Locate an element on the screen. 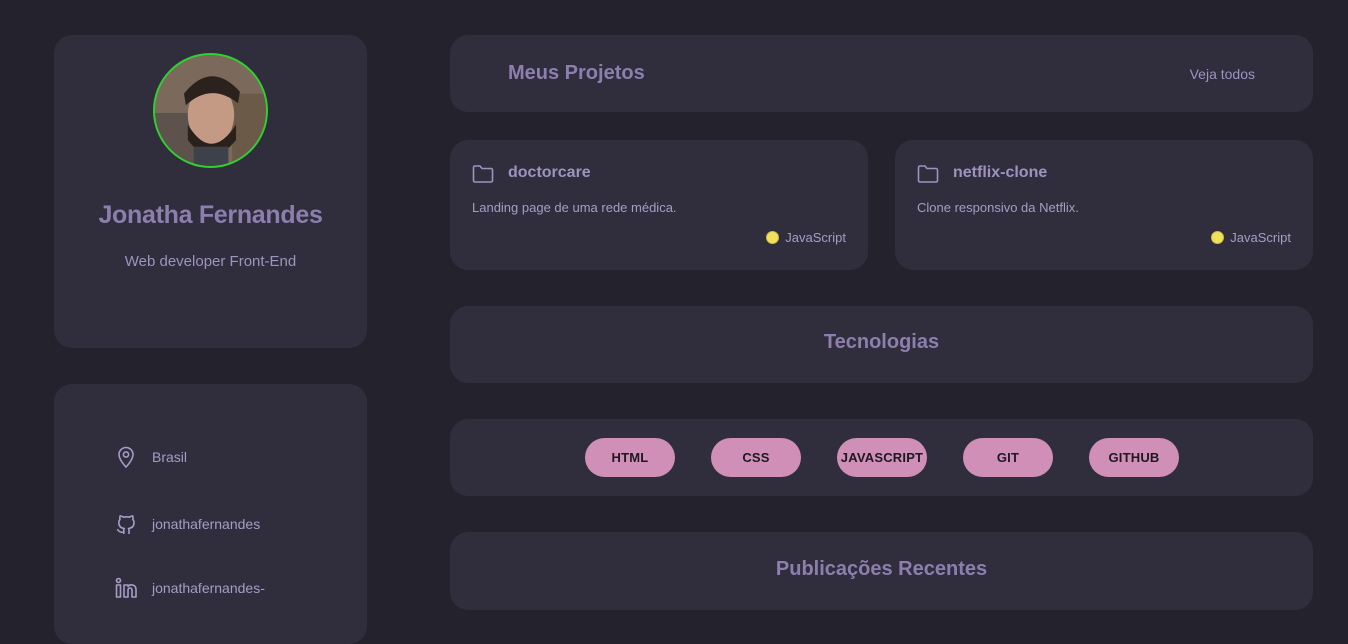  project-name: doctorcare is located at coordinates (549, 173).